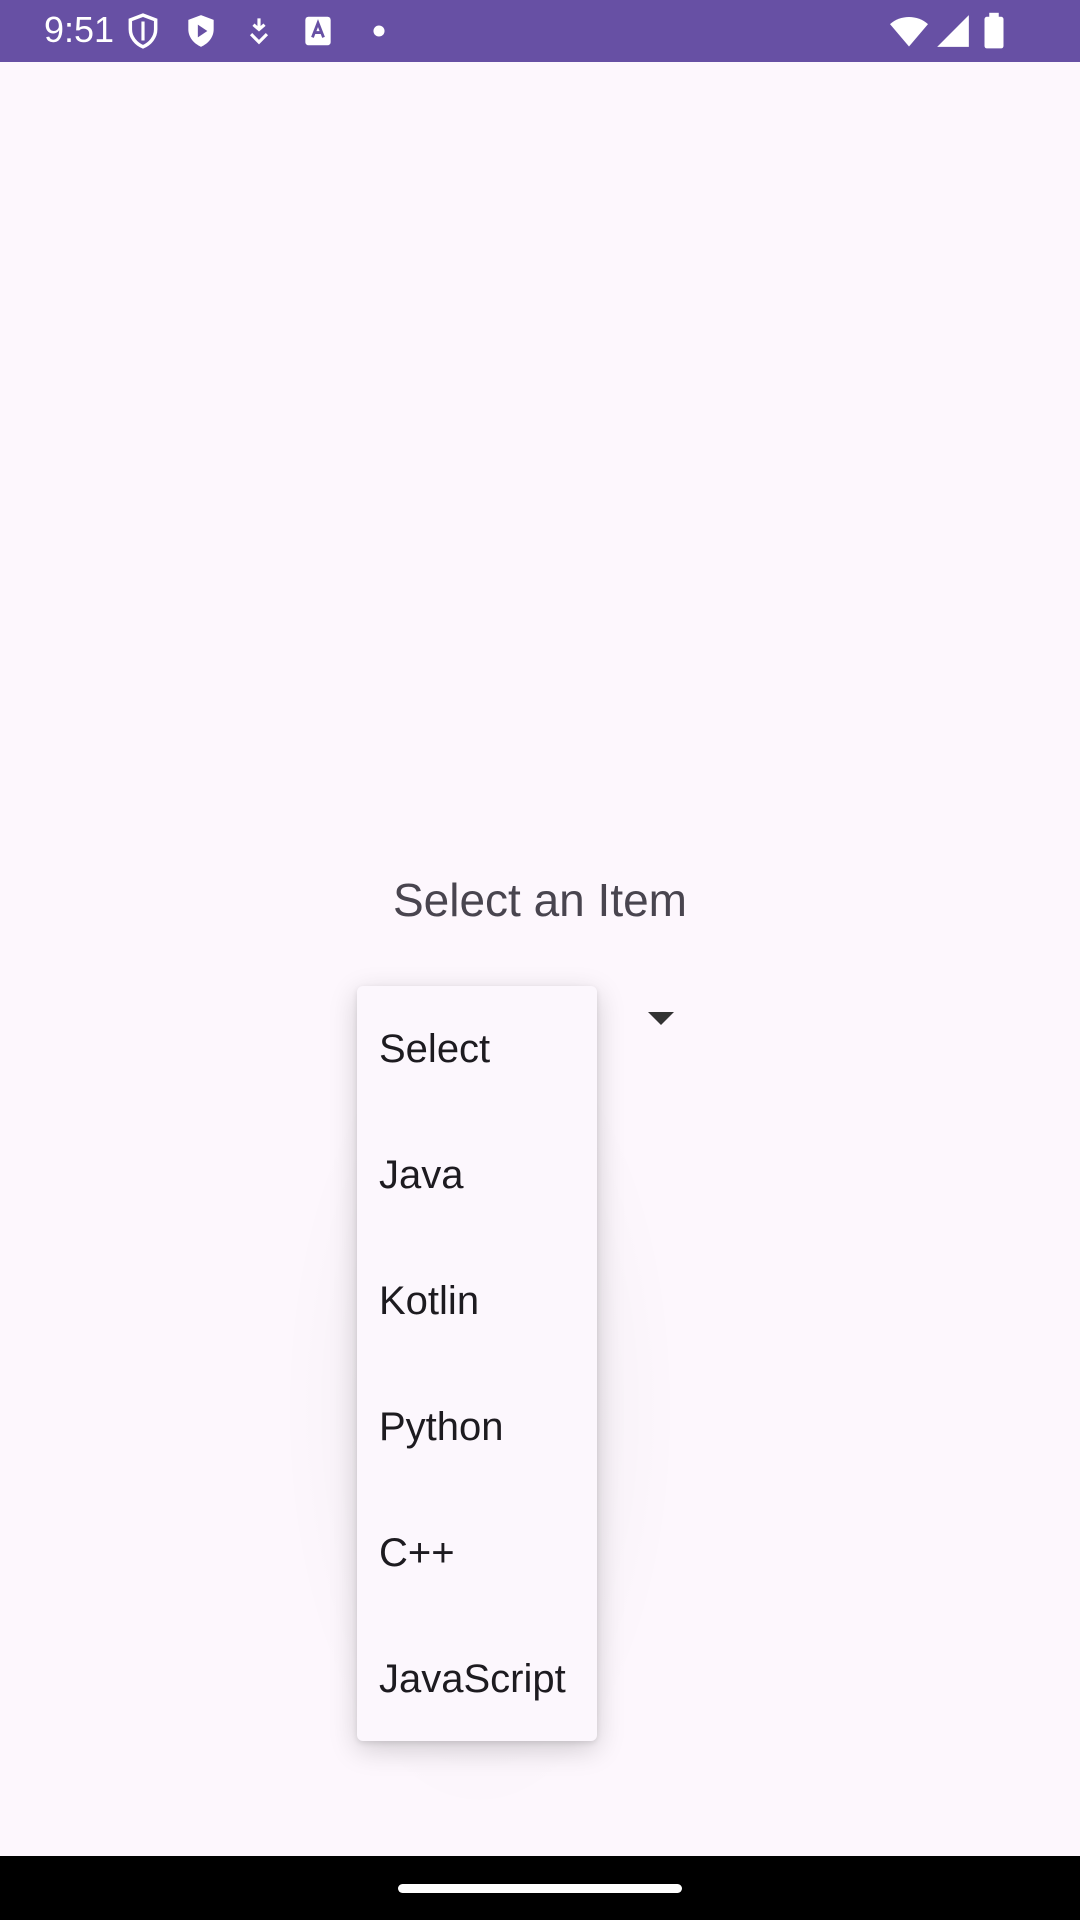  I want to click on dropdown-item-cpp: C++, so click(477, 1553).